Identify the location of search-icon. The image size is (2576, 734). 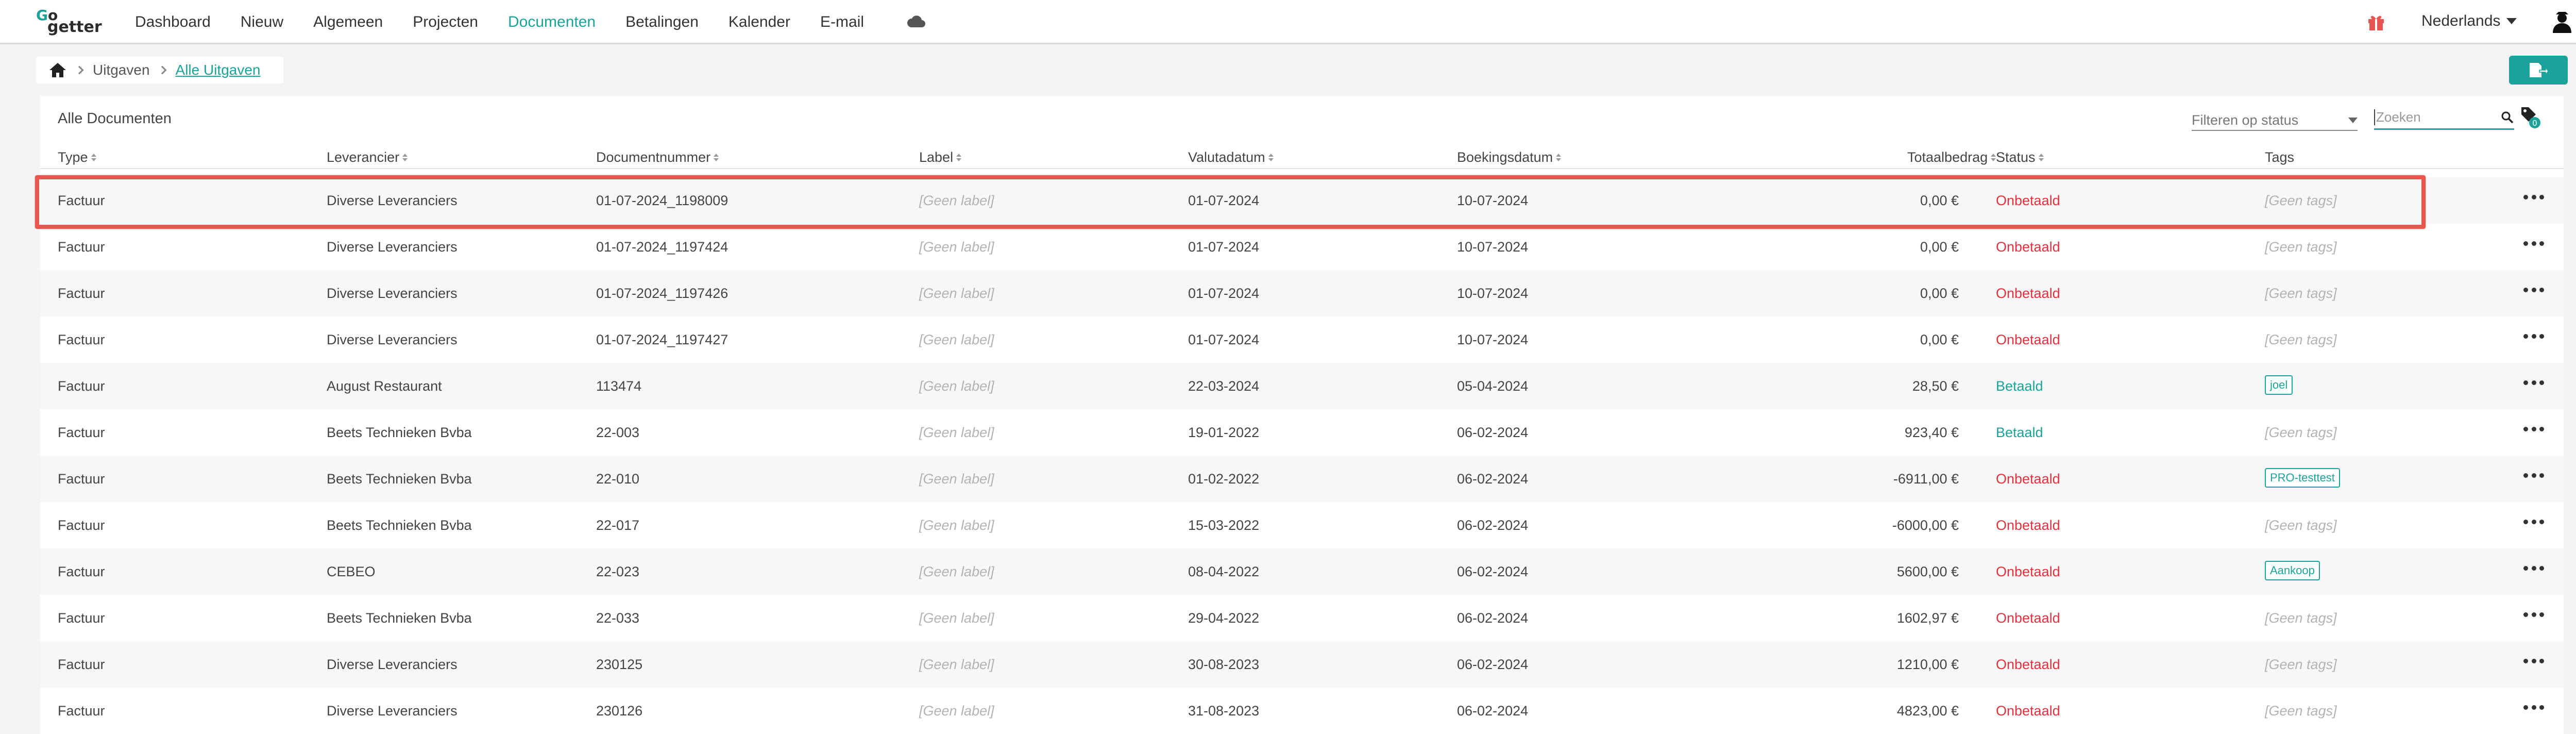
(2508, 117).